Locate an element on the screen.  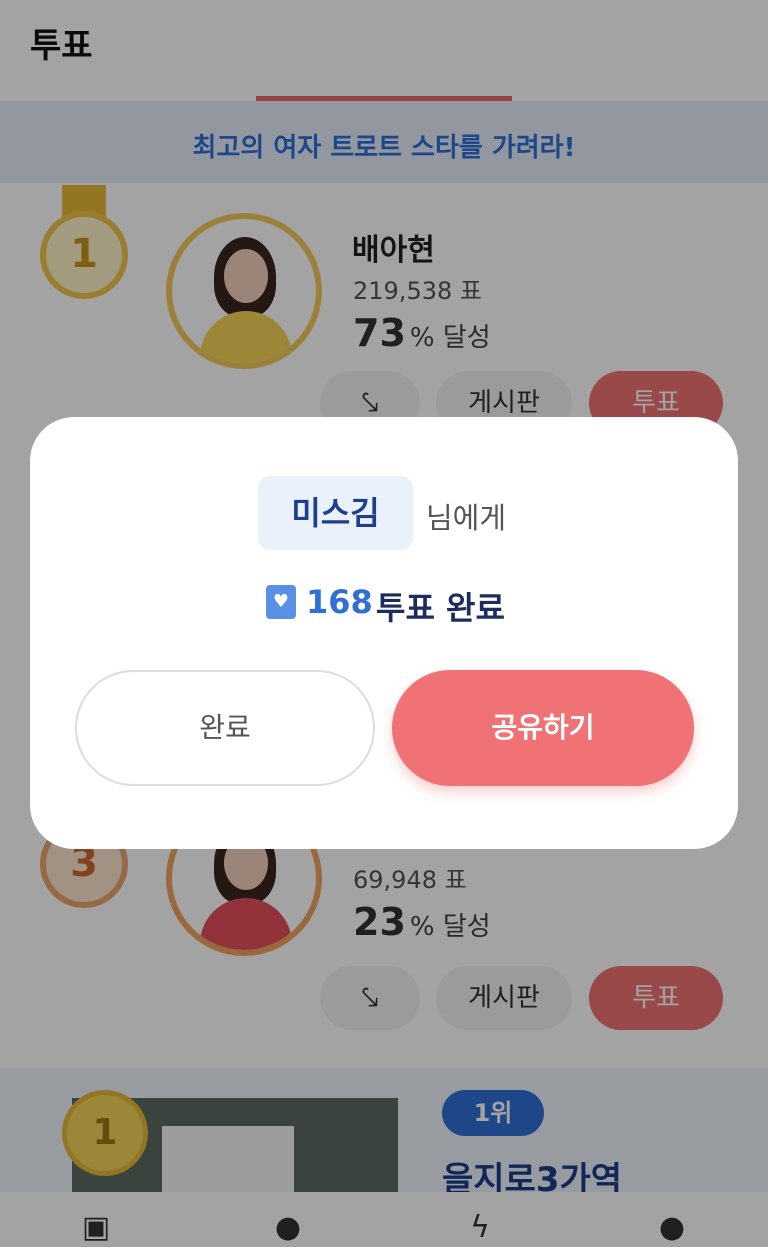
recipient-name: 미스김 is located at coordinates (335, 513).